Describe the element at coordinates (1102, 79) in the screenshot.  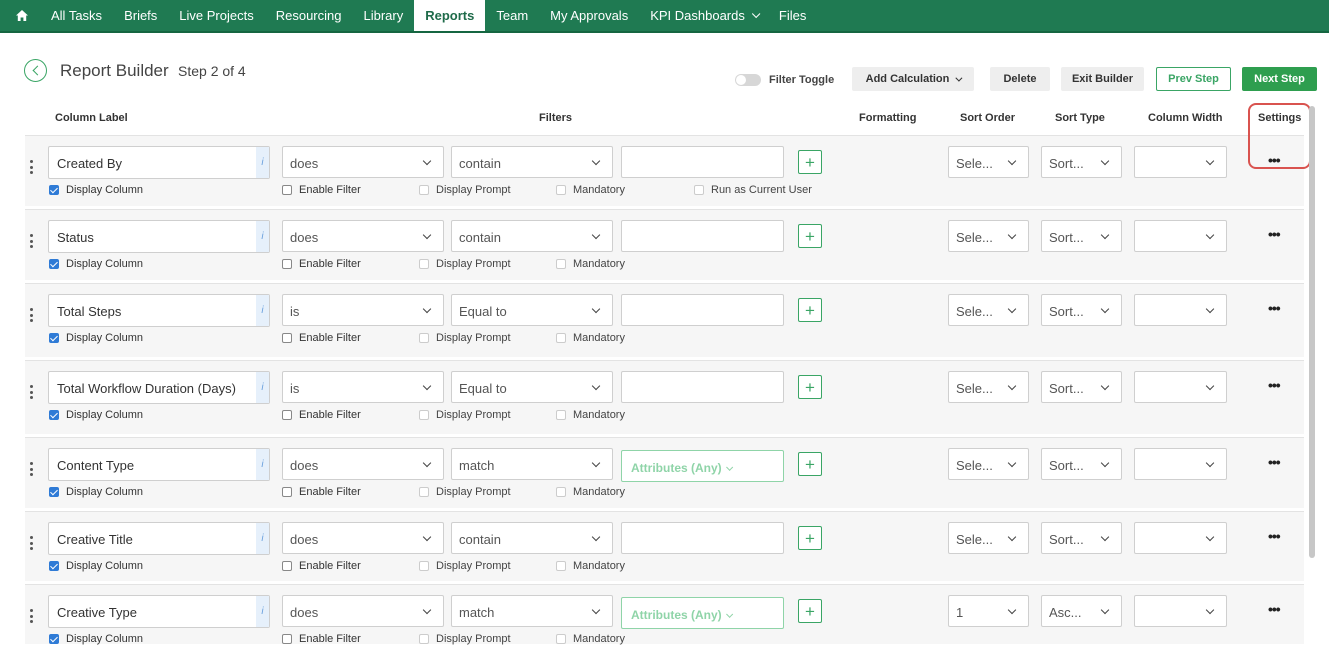
I see `exit-builder-button: Exit Builder` at that location.